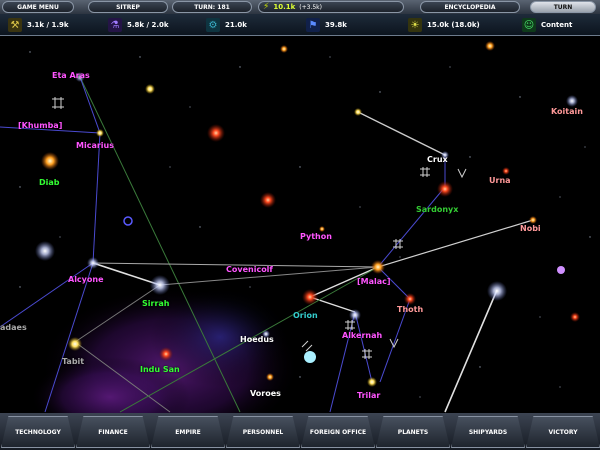 This screenshot has height=450, width=600. Describe the element at coordinates (86, 279) in the screenshot. I see `system-label-alcyone: Alcyone` at that location.